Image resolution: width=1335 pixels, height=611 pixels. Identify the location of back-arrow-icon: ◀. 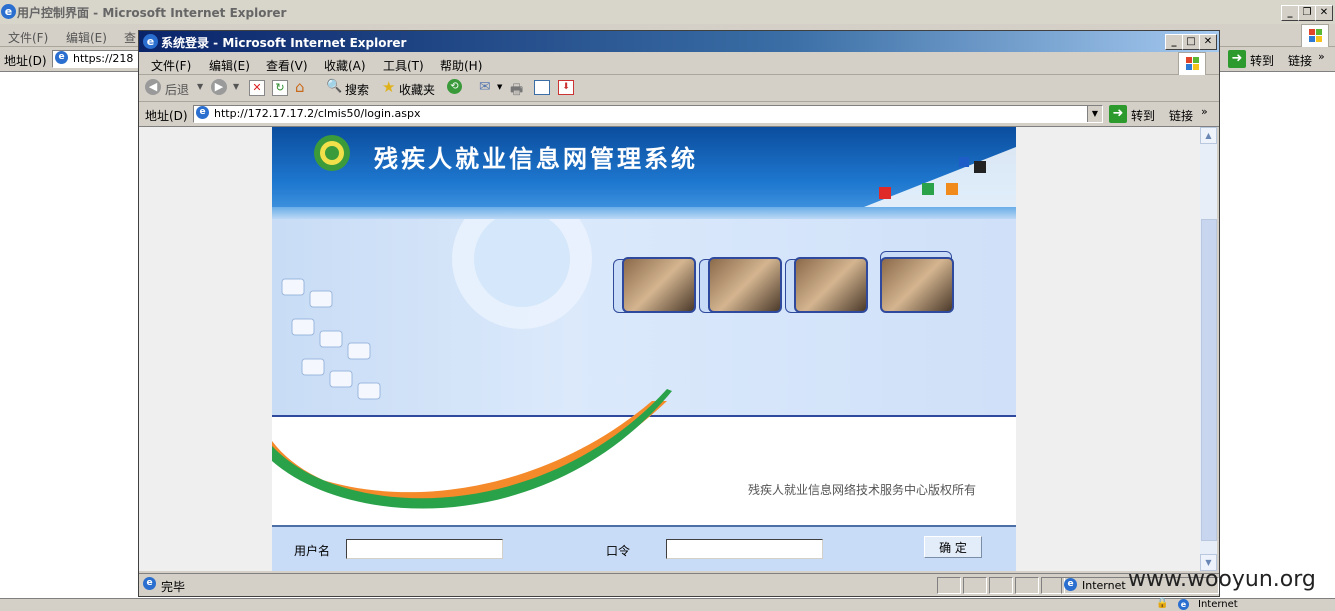
(153, 87).